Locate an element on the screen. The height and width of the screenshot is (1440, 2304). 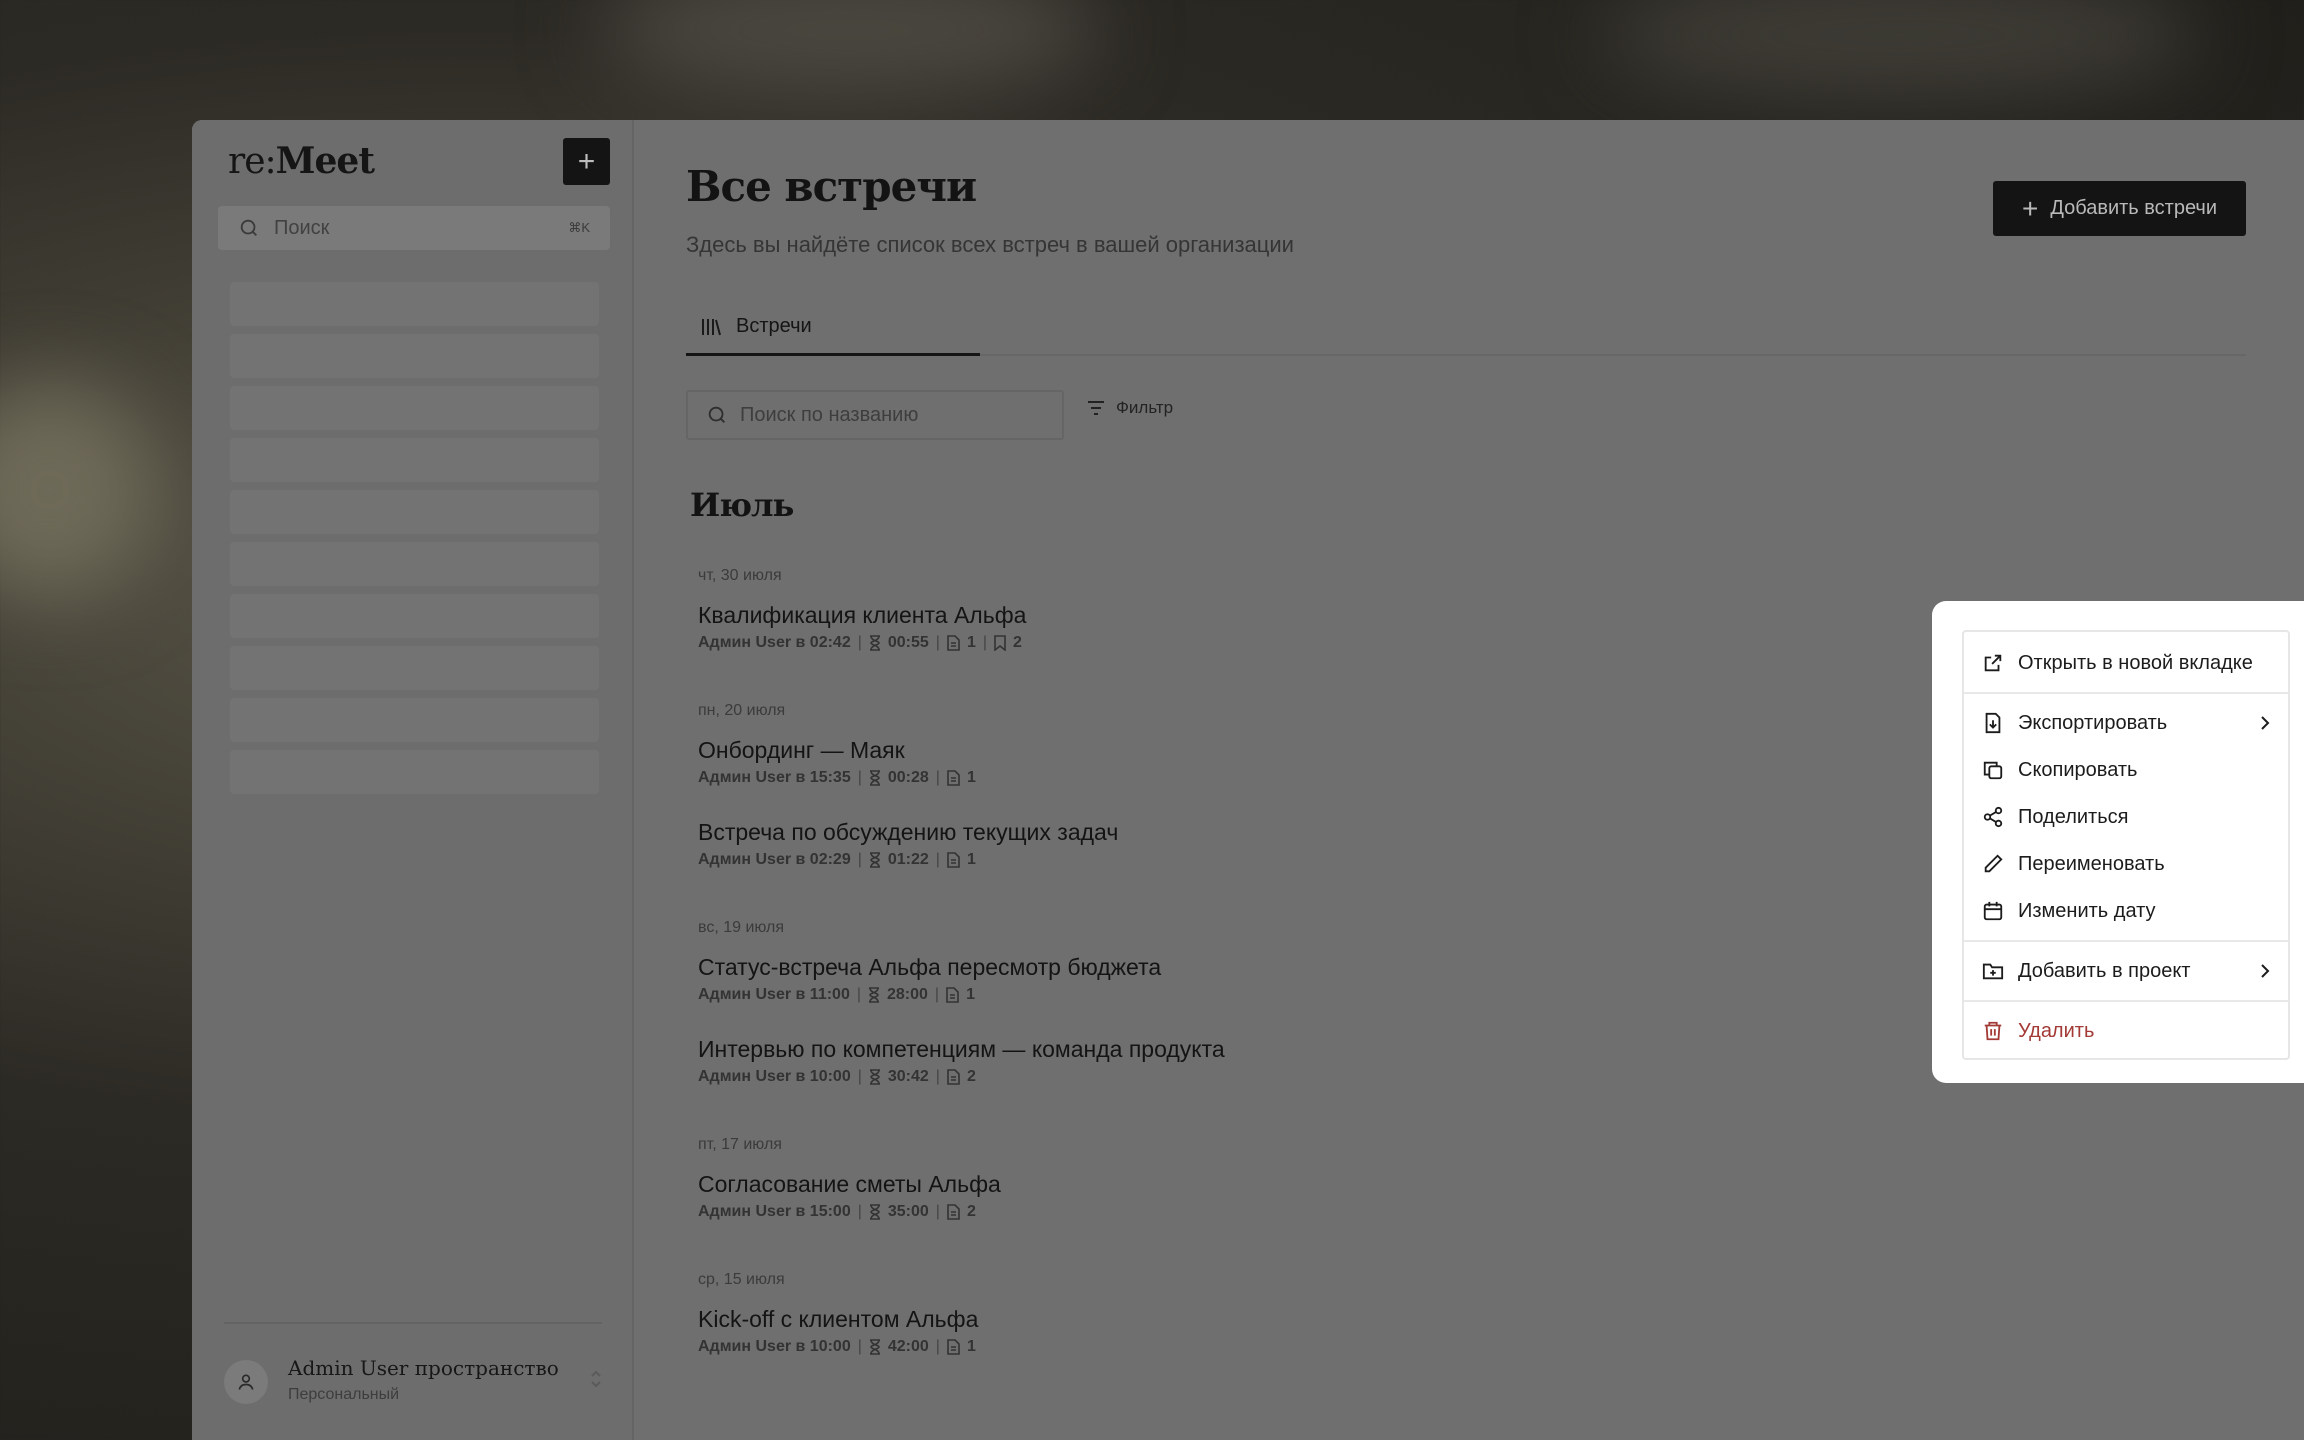
menu-delete-label: Удалить is located at coordinates (2056, 1030).